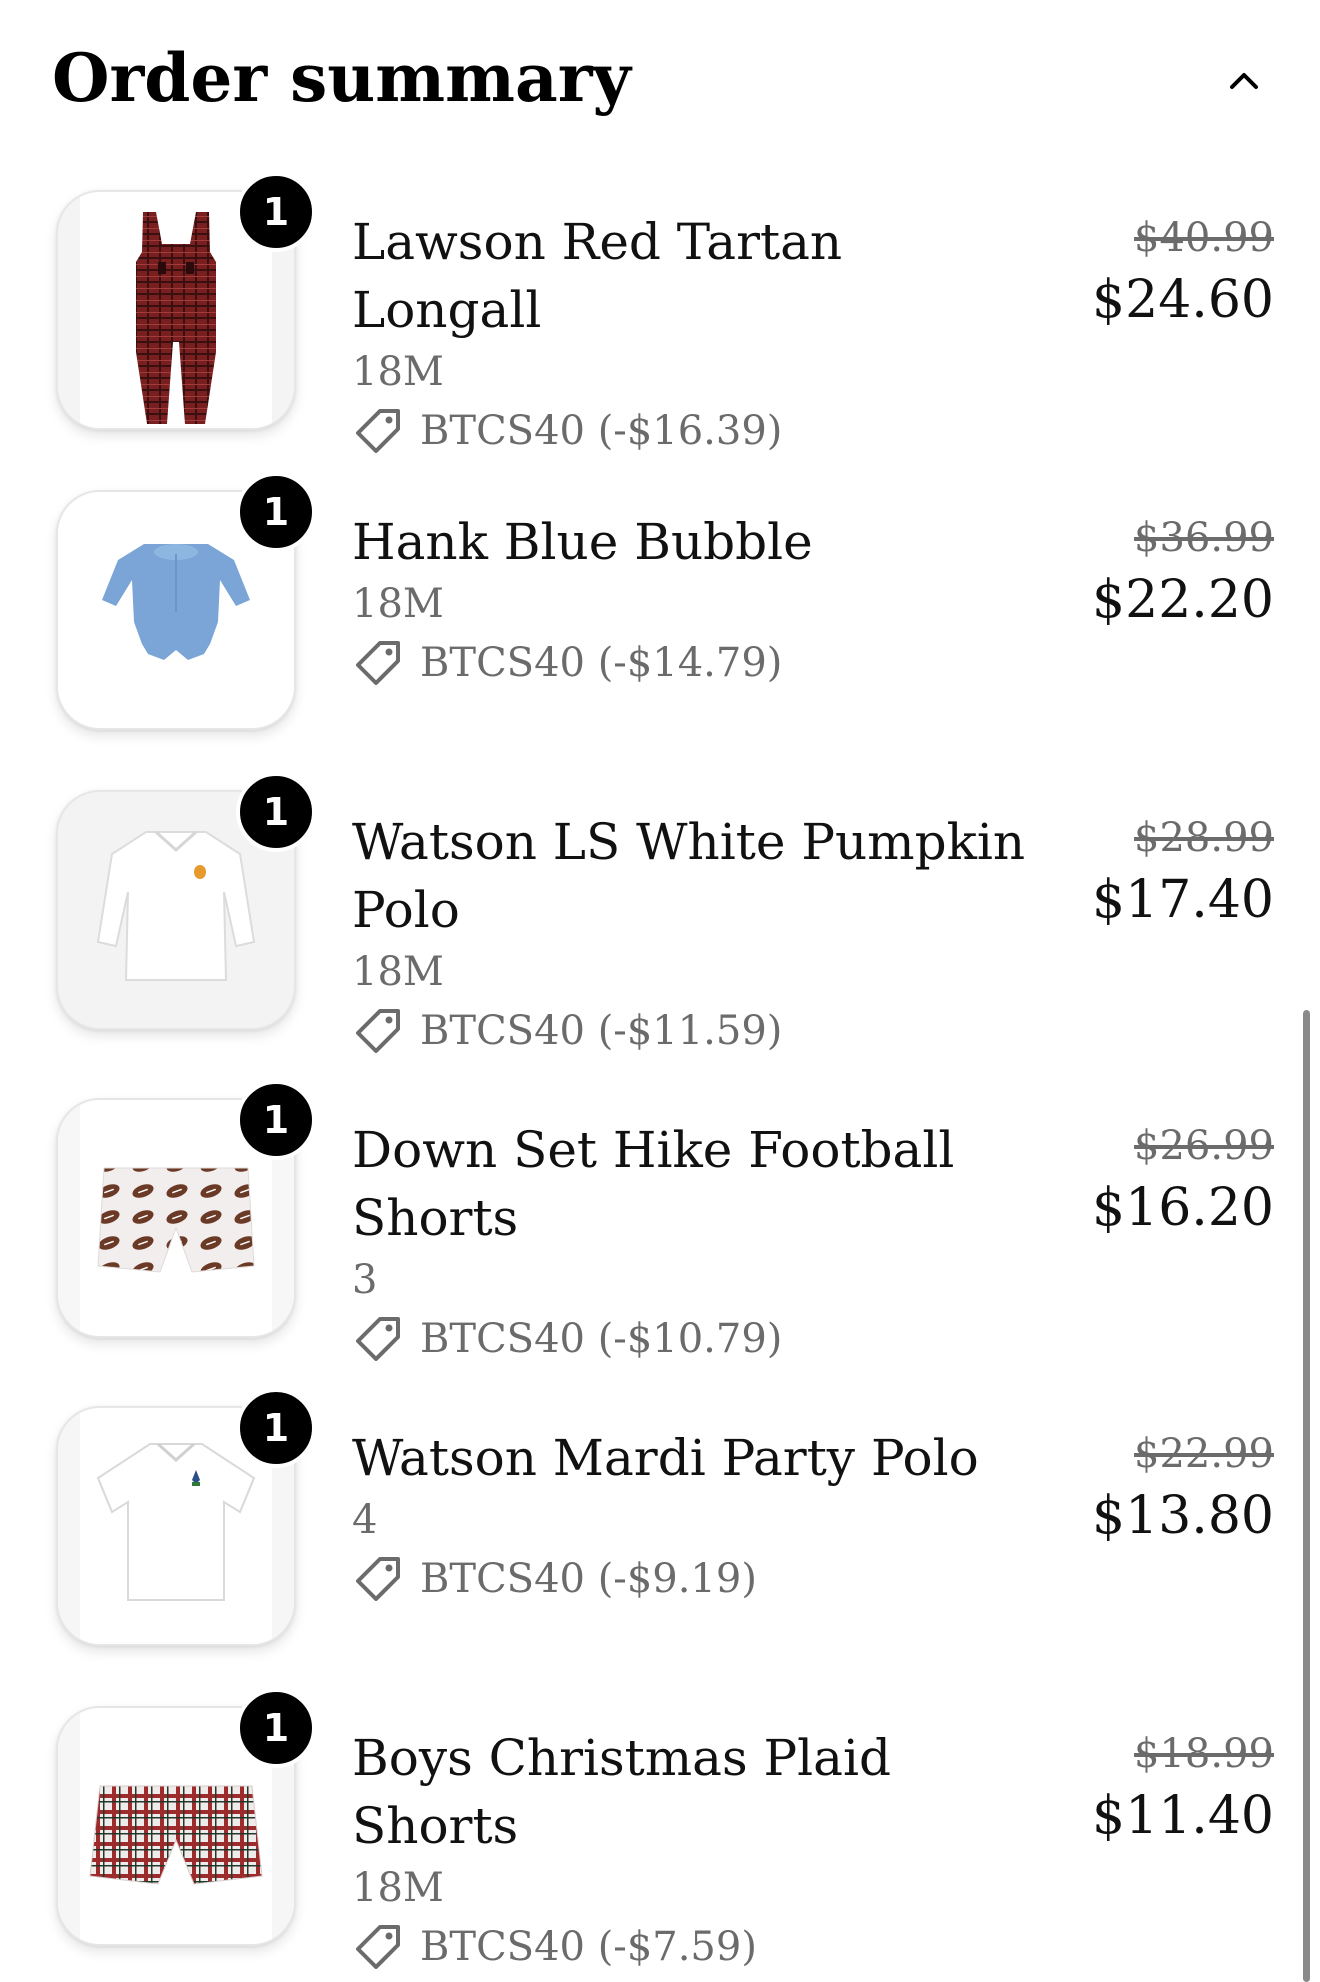  I want to click on product-name: Lawson Red Tartan Longall, so click(597, 276).